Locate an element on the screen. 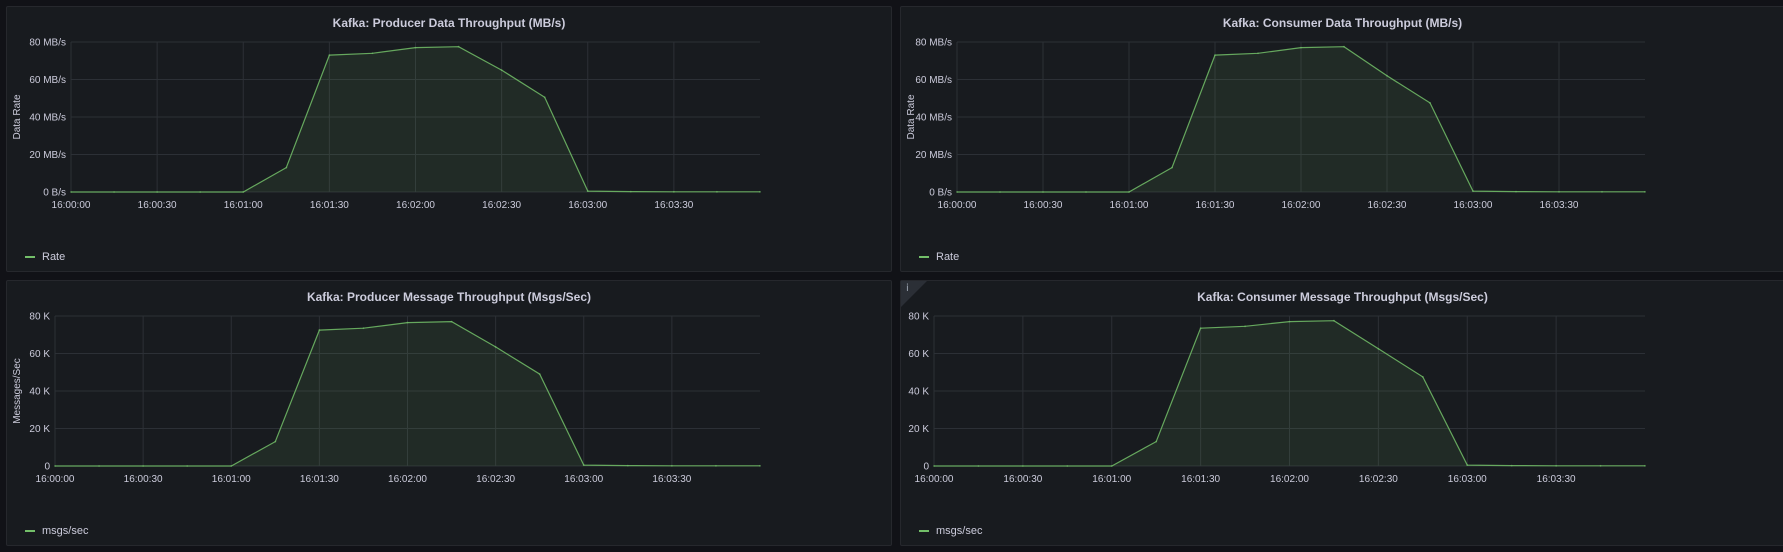 The width and height of the screenshot is (1783, 552). y-axis-label: Messages/Sec is located at coordinates (17, 391).